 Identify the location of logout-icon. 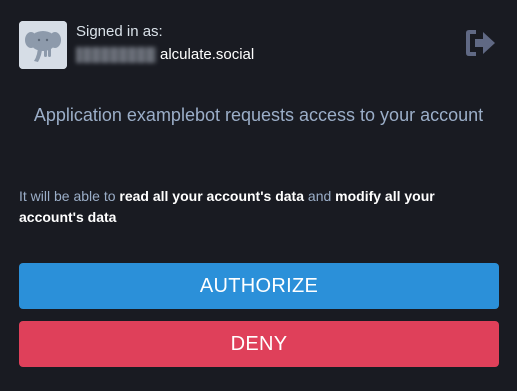
(480, 43).